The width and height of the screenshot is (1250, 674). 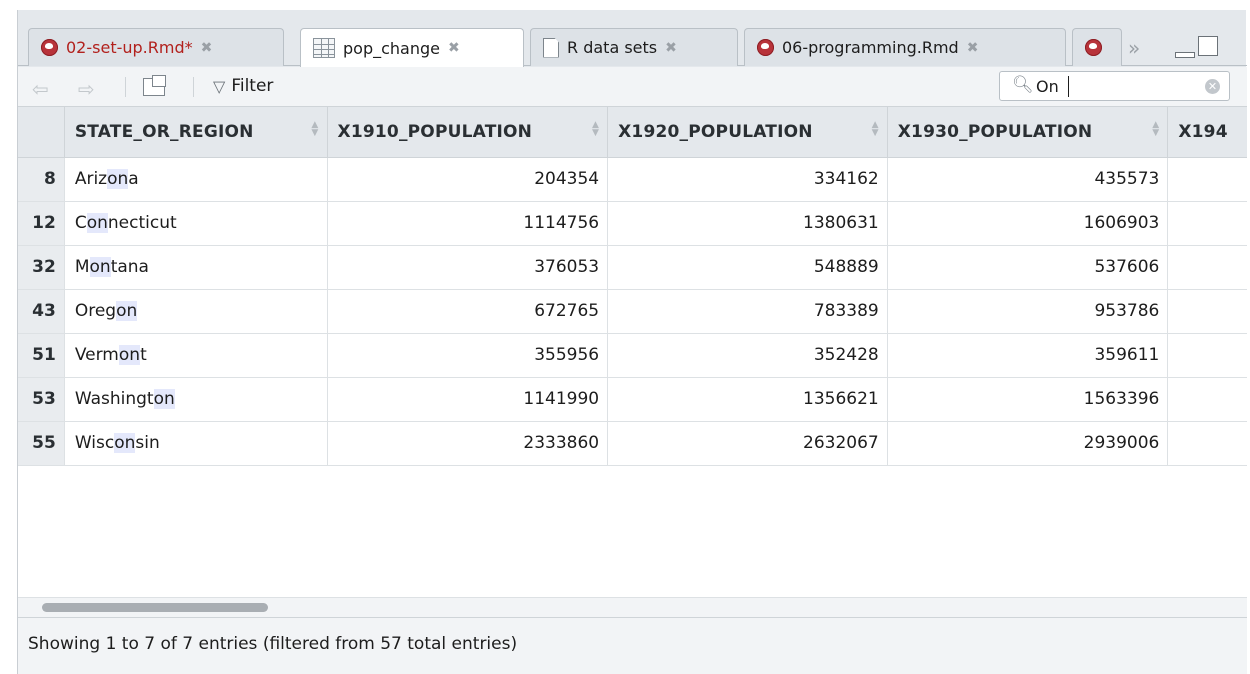 What do you see at coordinates (41, 223) in the screenshot?
I see `row-number: 12` at bounding box center [41, 223].